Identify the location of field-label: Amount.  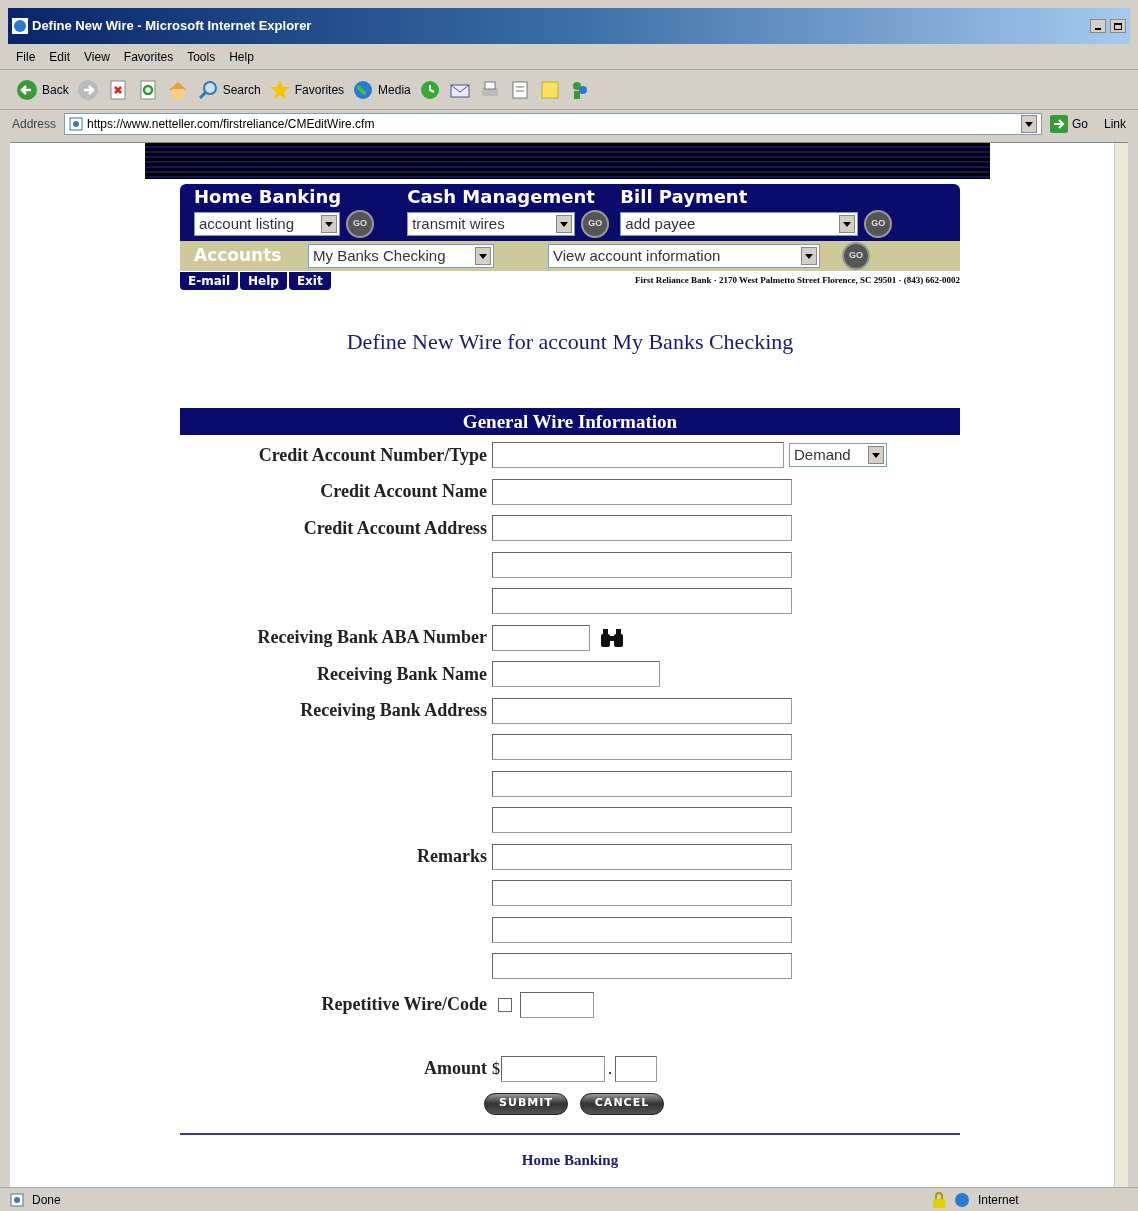
(455, 1068).